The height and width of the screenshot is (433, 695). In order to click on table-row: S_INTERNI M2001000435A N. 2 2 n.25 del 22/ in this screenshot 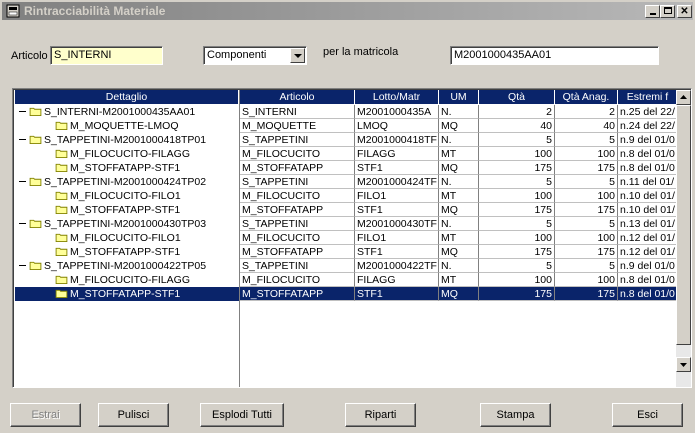, I will do `click(458, 112)`.